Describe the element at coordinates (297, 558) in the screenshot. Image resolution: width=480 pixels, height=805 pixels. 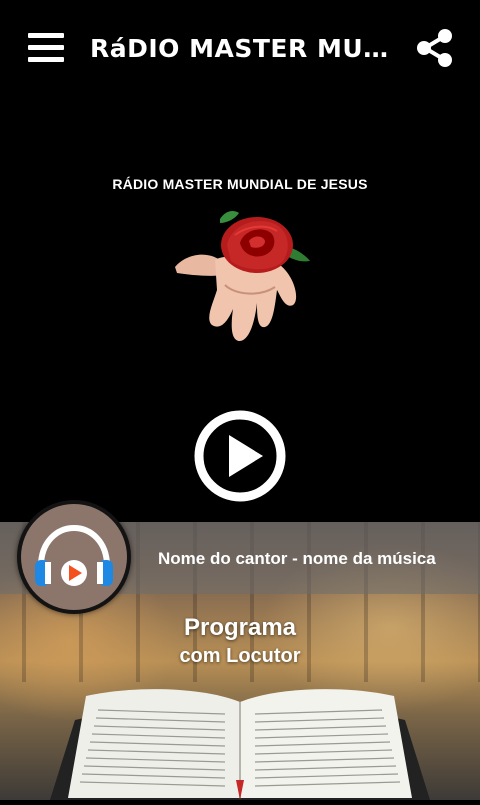
I see `now-playing-text: Nome do cantor - nome da música` at that location.